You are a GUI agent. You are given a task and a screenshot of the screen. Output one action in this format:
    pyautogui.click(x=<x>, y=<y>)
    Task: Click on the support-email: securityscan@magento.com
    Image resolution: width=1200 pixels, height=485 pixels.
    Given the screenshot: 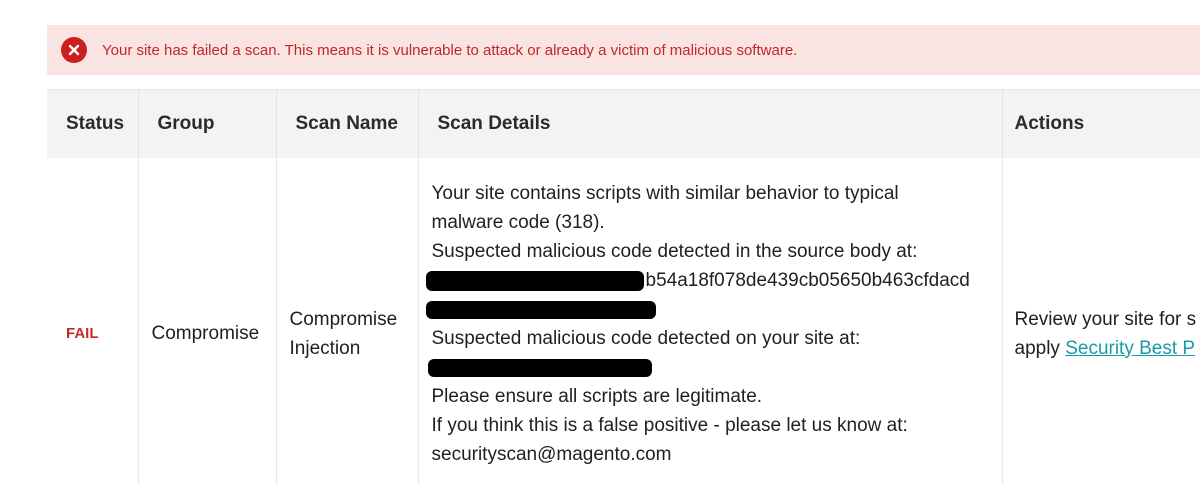 What is the action you would take?
    pyautogui.click(x=717, y=454)
    